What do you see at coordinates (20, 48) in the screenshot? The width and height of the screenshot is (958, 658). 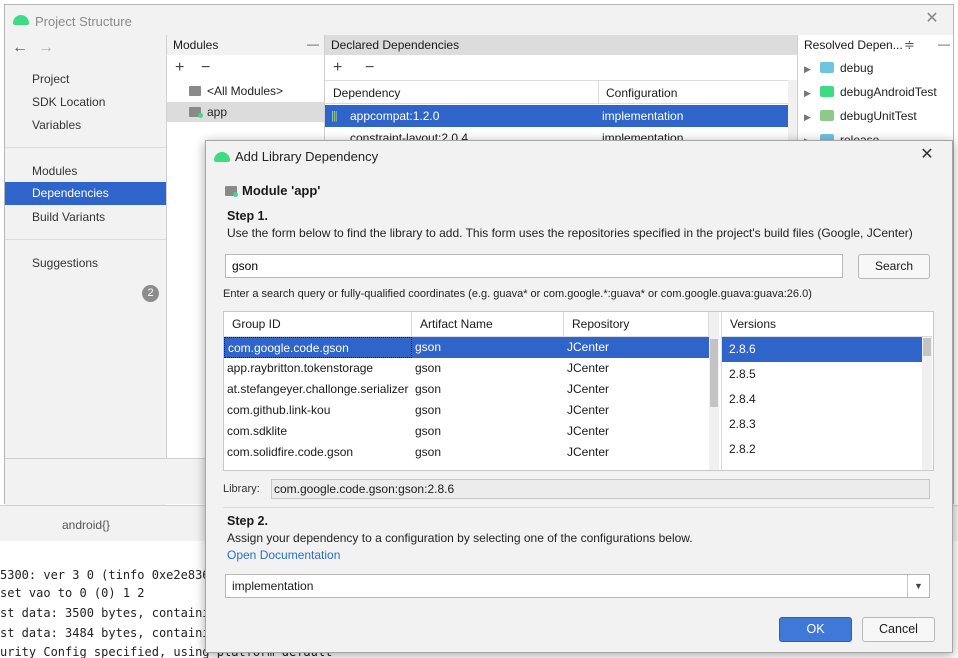 I see `back-arrow-icon: ←` at bounding box center [20, 48].